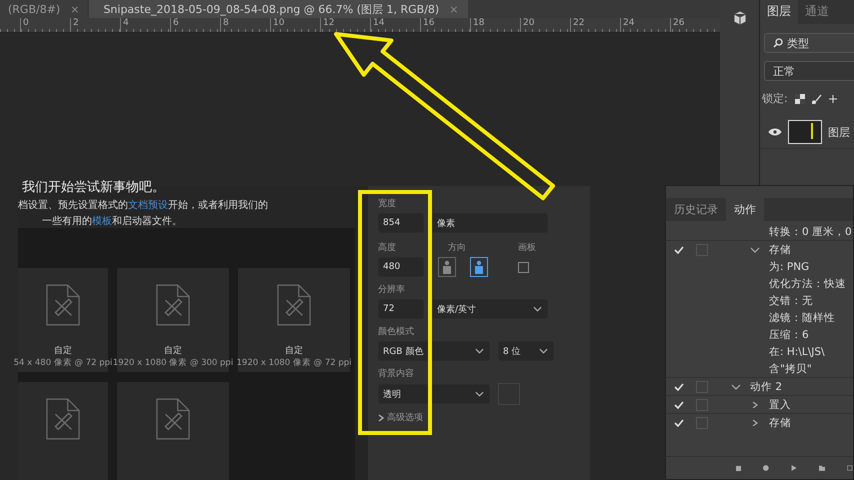  Describe the element at coordinates (791, 301) in the screenshot. I see `action-label: 交错：无` at that location.